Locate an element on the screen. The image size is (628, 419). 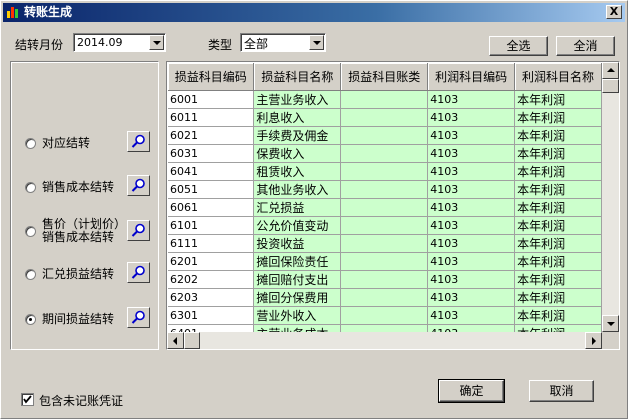
table-row: 6201 摊回保险责任 4103 本年利润 is located at coordinates (385, 261).